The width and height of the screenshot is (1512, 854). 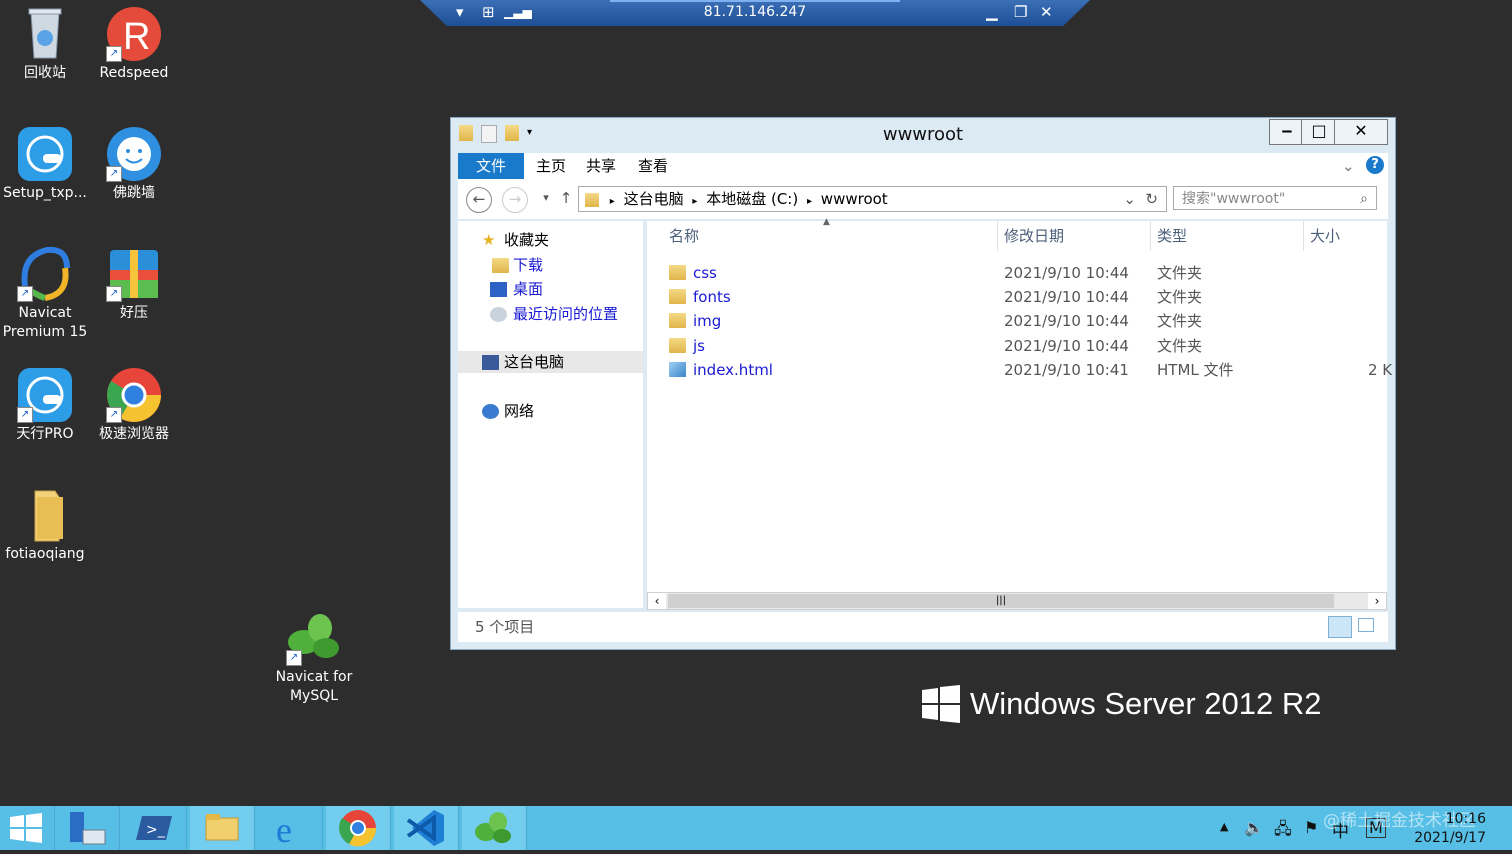 I want to click on address-bar: ▸ 这台电脑 ▸ 本地磁盘 (C:) ▸ wwwroot ⌄ ↻, so click(x=872, y=199).